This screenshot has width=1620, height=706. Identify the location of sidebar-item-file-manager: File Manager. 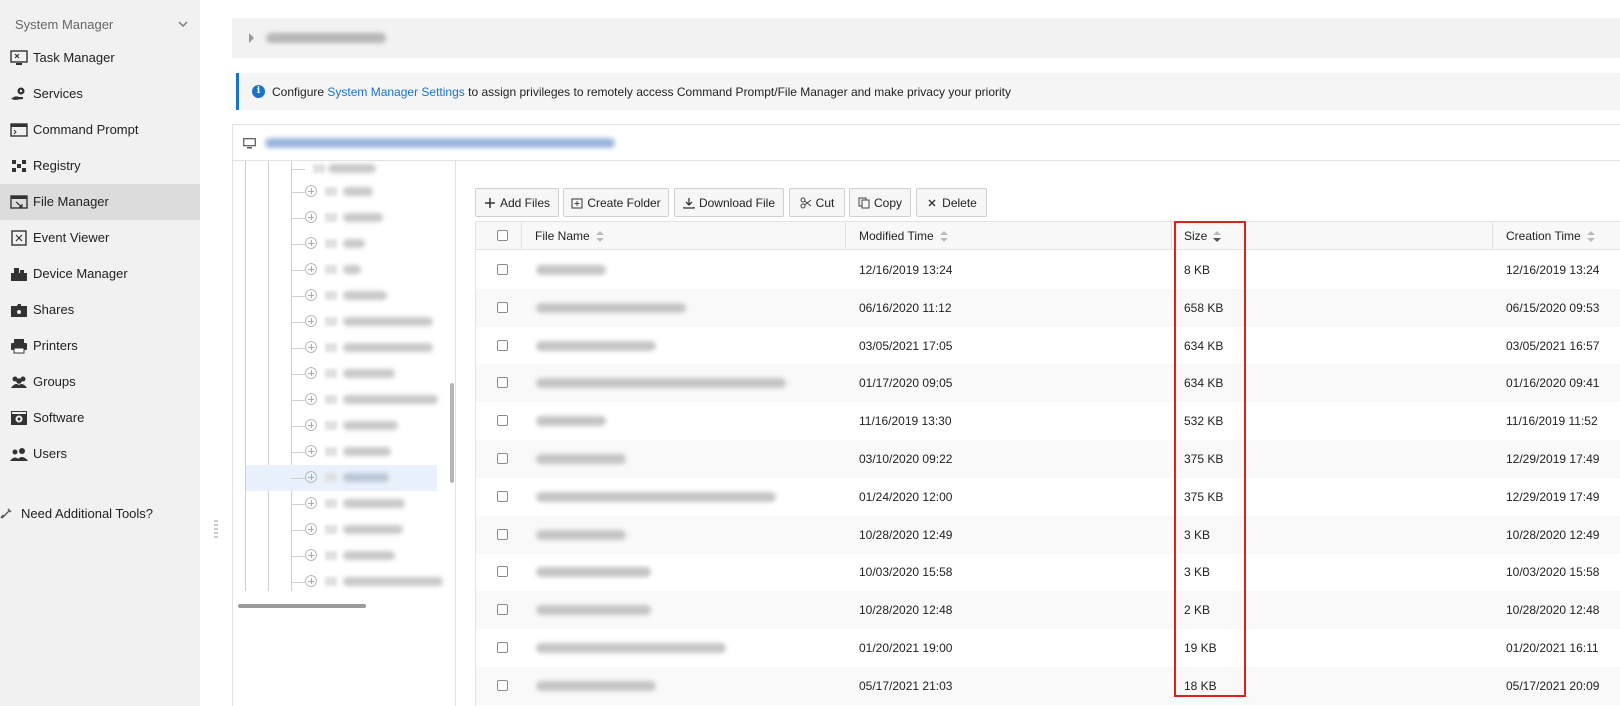
(100, 202).